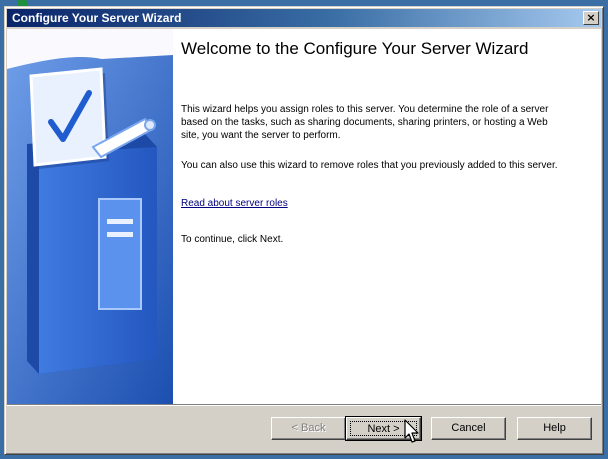  Describe the element at coordinates (468, 428) in the screenshot. I see `cancel-button: Cancel` at that location.